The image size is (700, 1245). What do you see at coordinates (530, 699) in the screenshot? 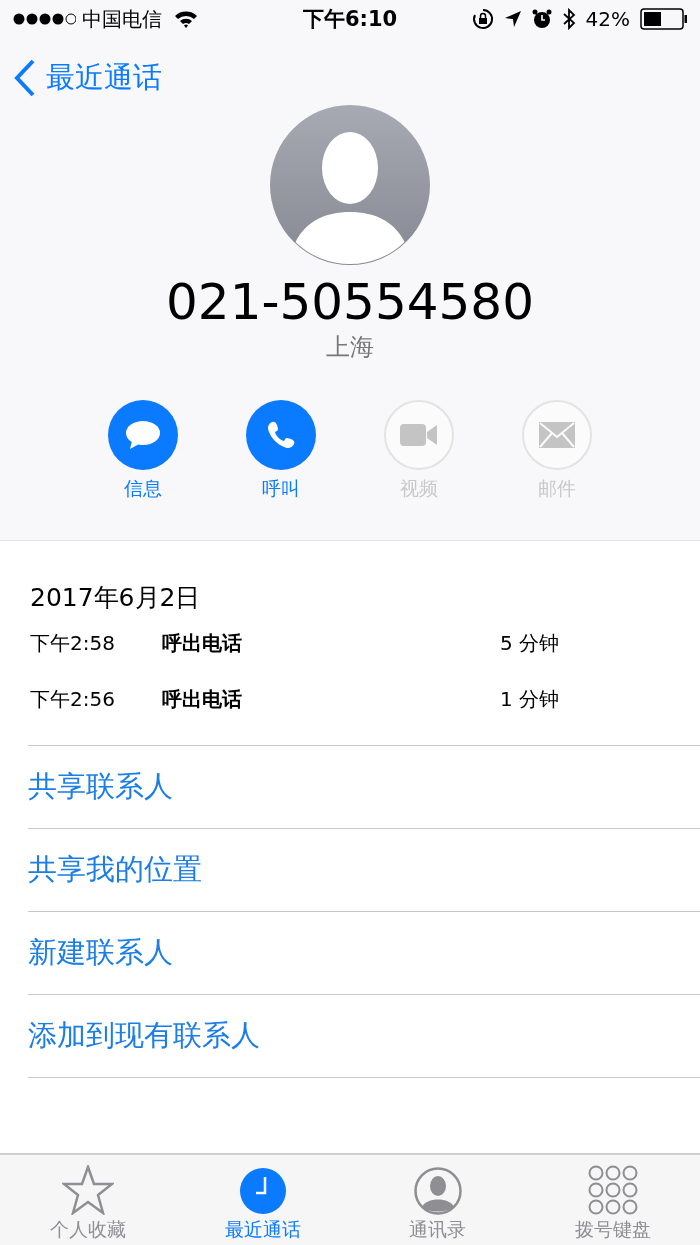
I see `call-duration: 1 分钟` at bounding box center [530, 699].